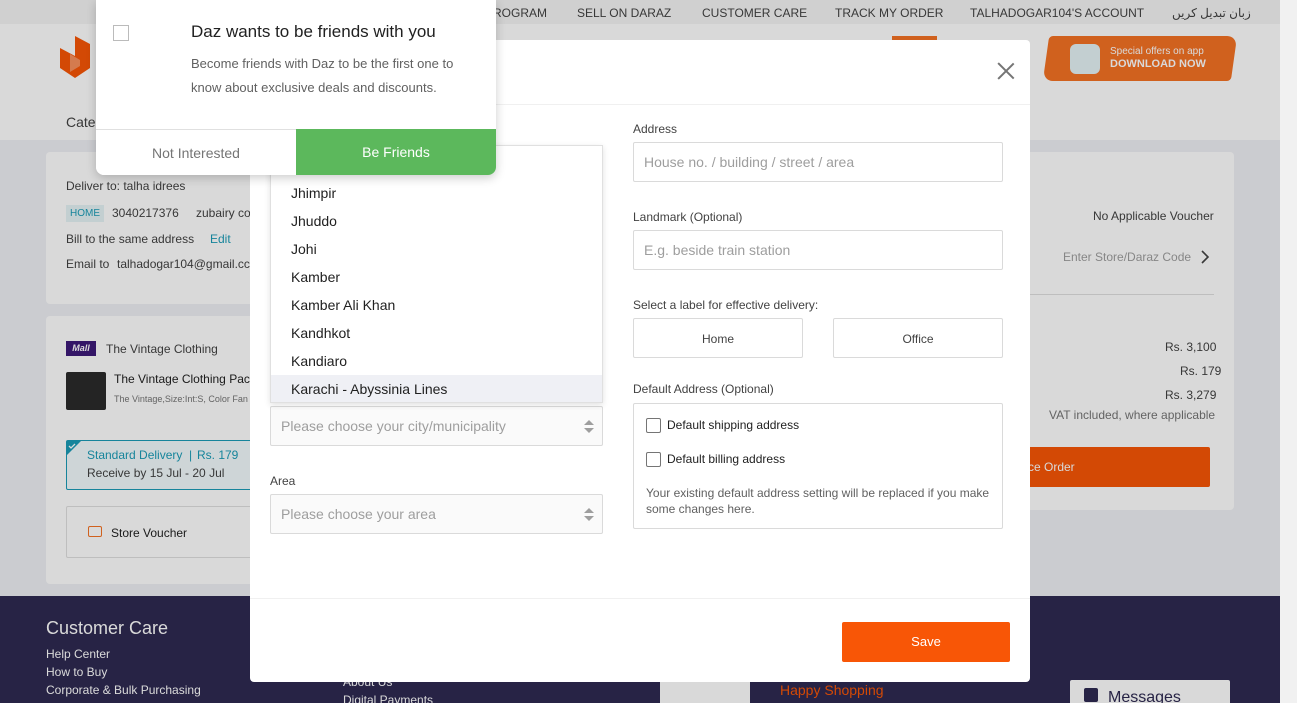 This screenshot has width=1297, height=703. What do you see at coordinates (436, 193) in the screenshot?
I see `city-option: Jhimpir` at bounding box center [436, 193].